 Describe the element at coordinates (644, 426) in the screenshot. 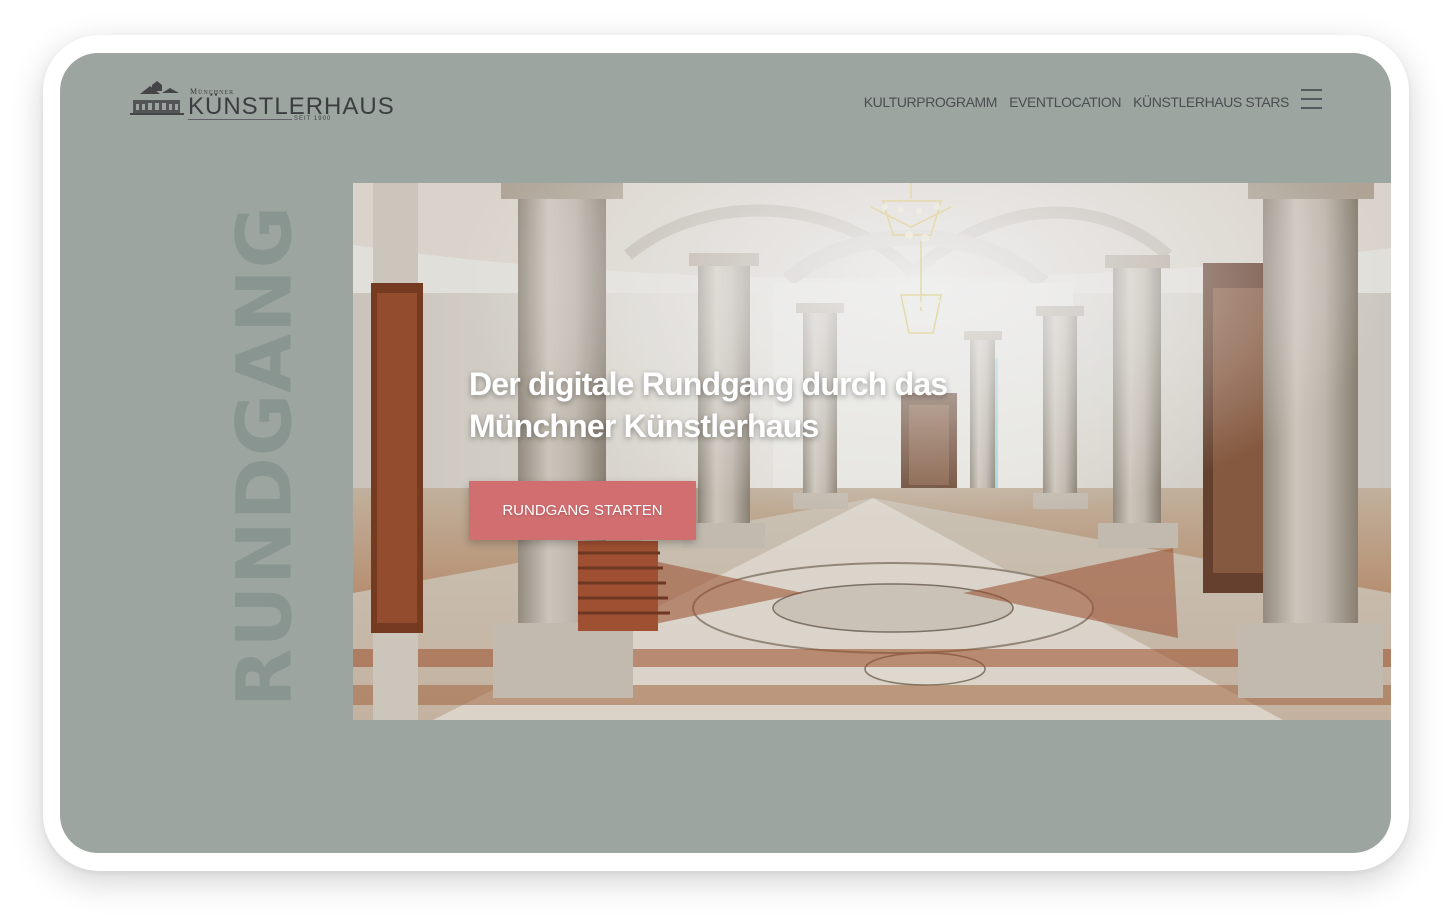

I see `hero-title-line-2: Münchner Künstlerhaus` at that location.